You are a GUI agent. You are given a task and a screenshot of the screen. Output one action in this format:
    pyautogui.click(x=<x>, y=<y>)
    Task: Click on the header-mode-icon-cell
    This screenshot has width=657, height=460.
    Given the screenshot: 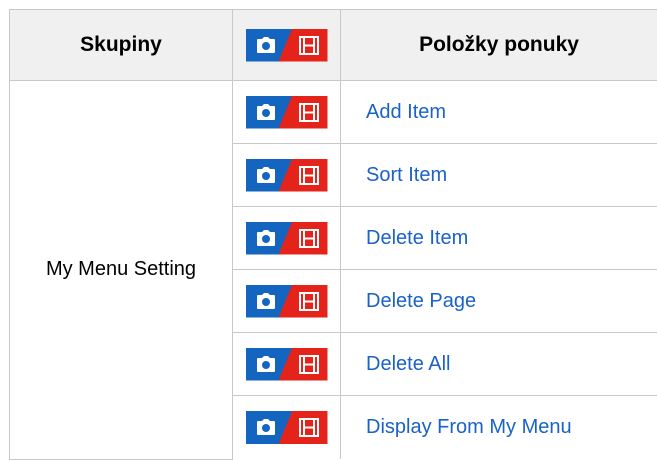 What is the action you would take?
    pyautogui.click(x=287, y=45)
    